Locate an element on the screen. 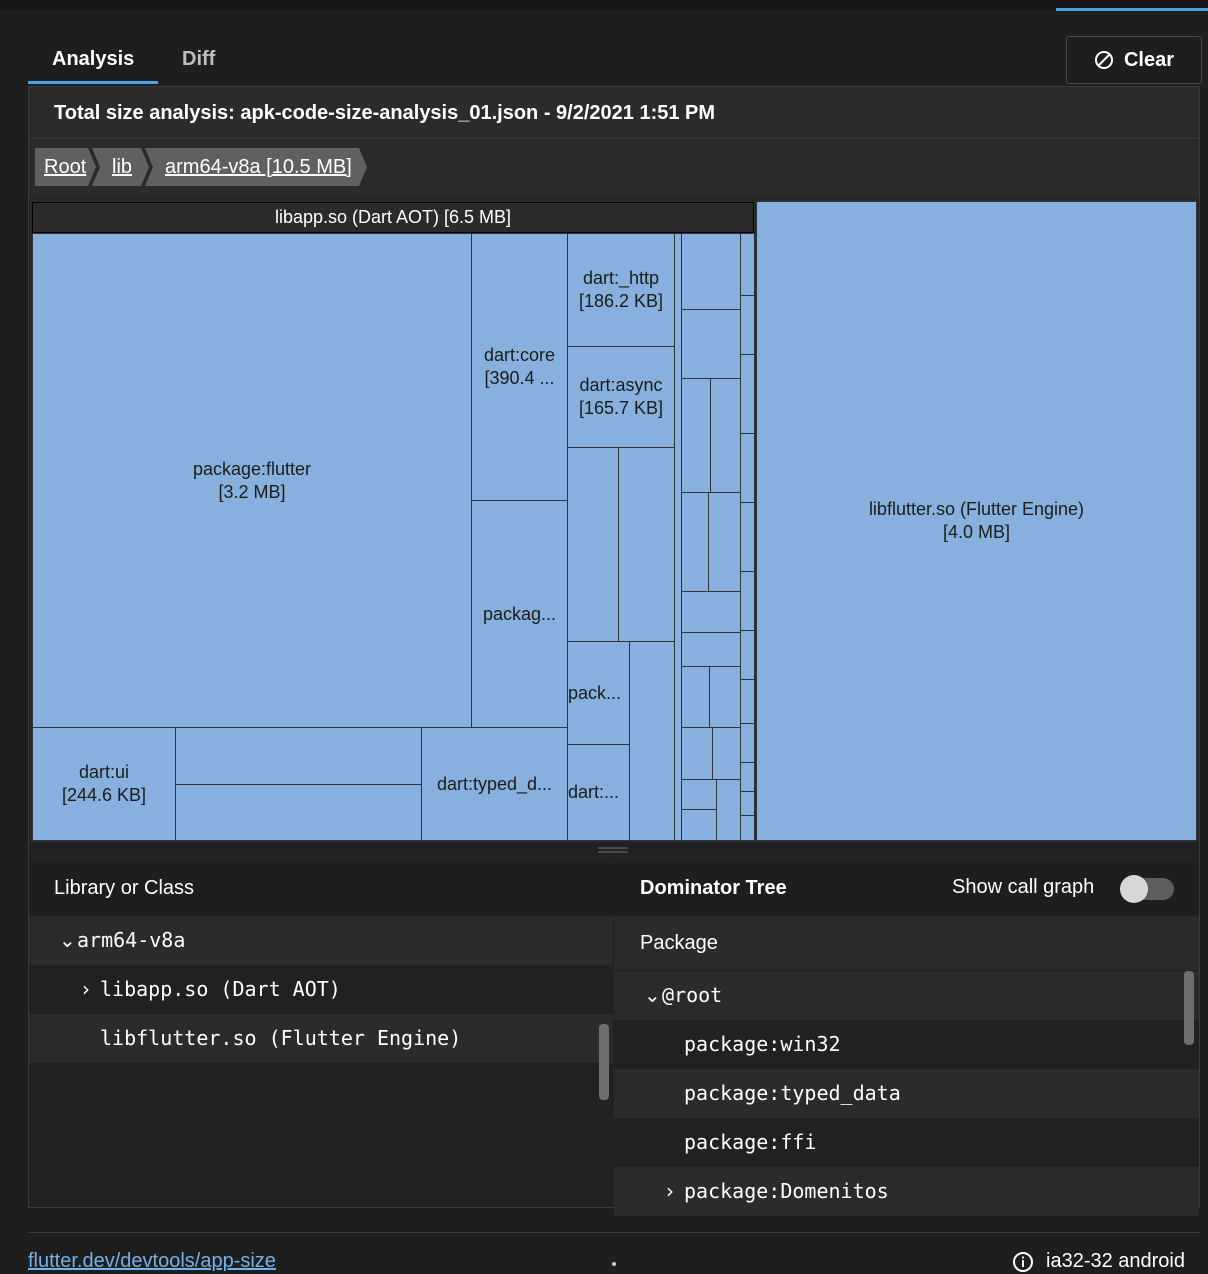 The width and height of the screenshot is (1208, 1274). treemap-node-dart-async: dart:async [165.7 KB] is located at coordinates (621, 397).